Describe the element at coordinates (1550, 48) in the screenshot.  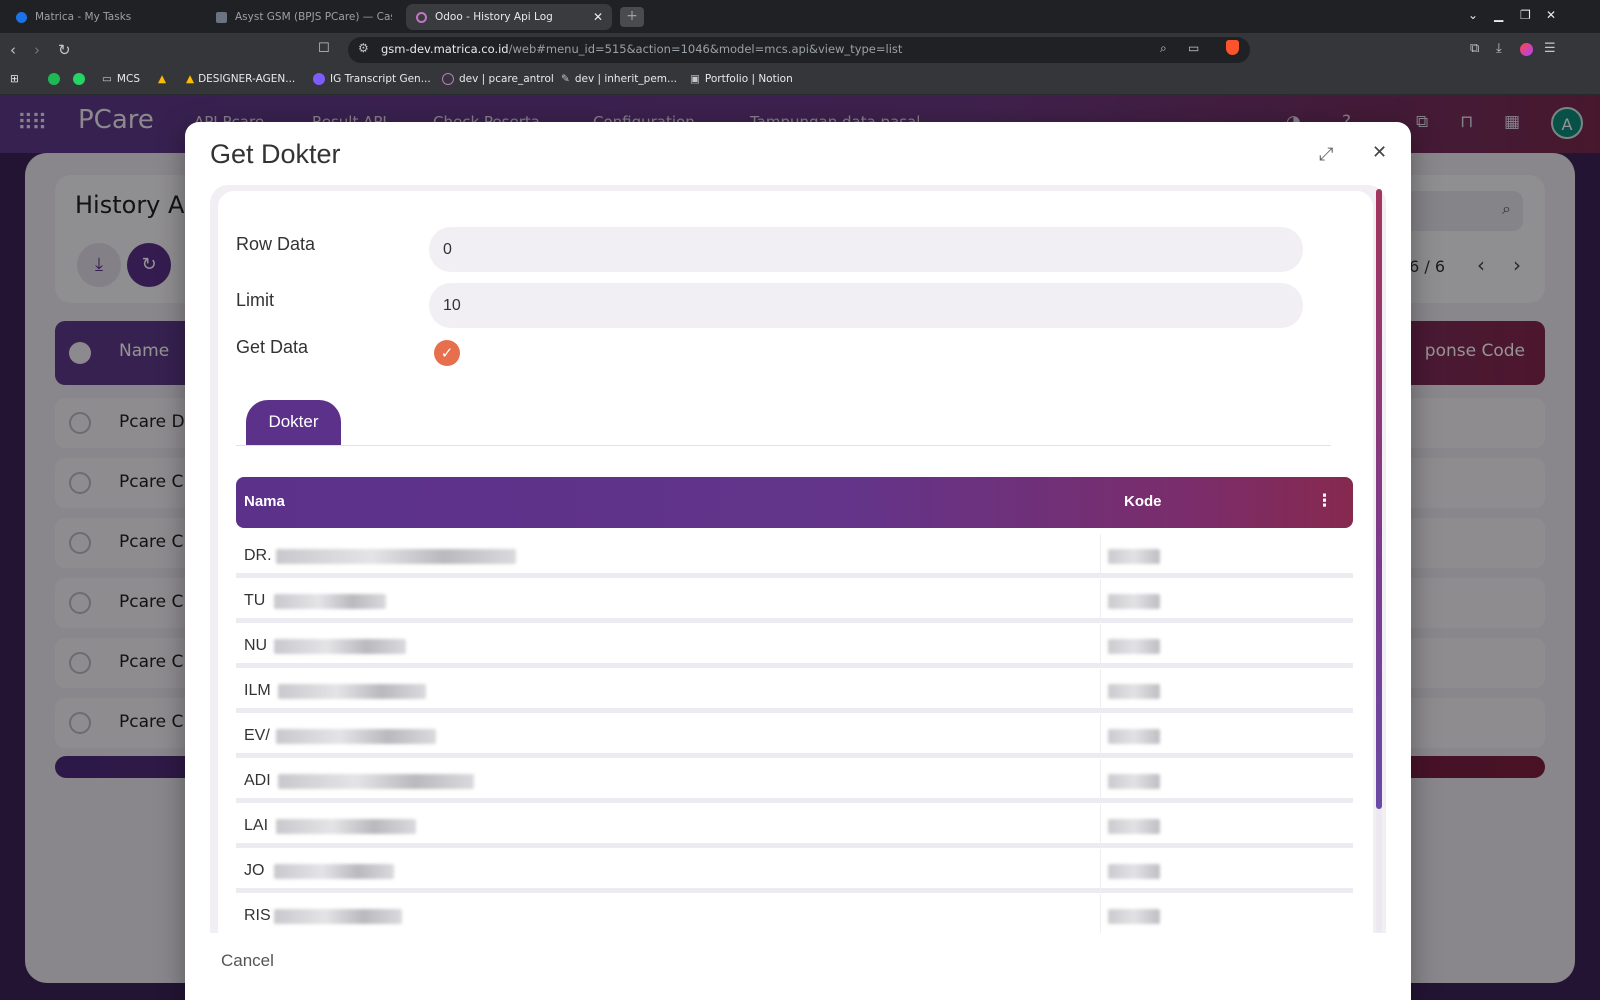
I see `menu-icon: ☰` at that location.